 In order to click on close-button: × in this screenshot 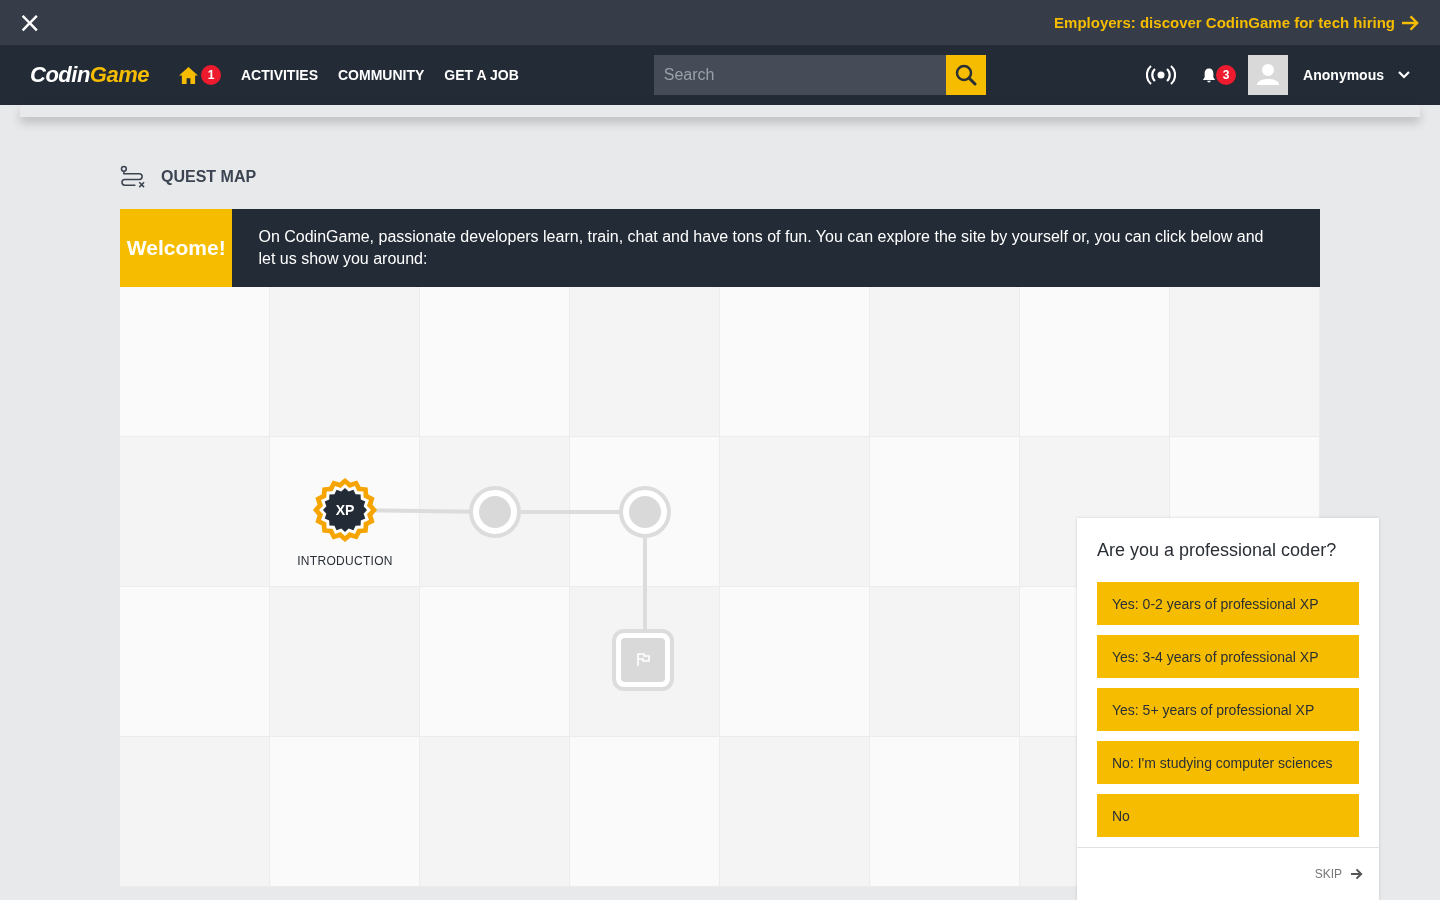, I will do `click(30, 22)`.